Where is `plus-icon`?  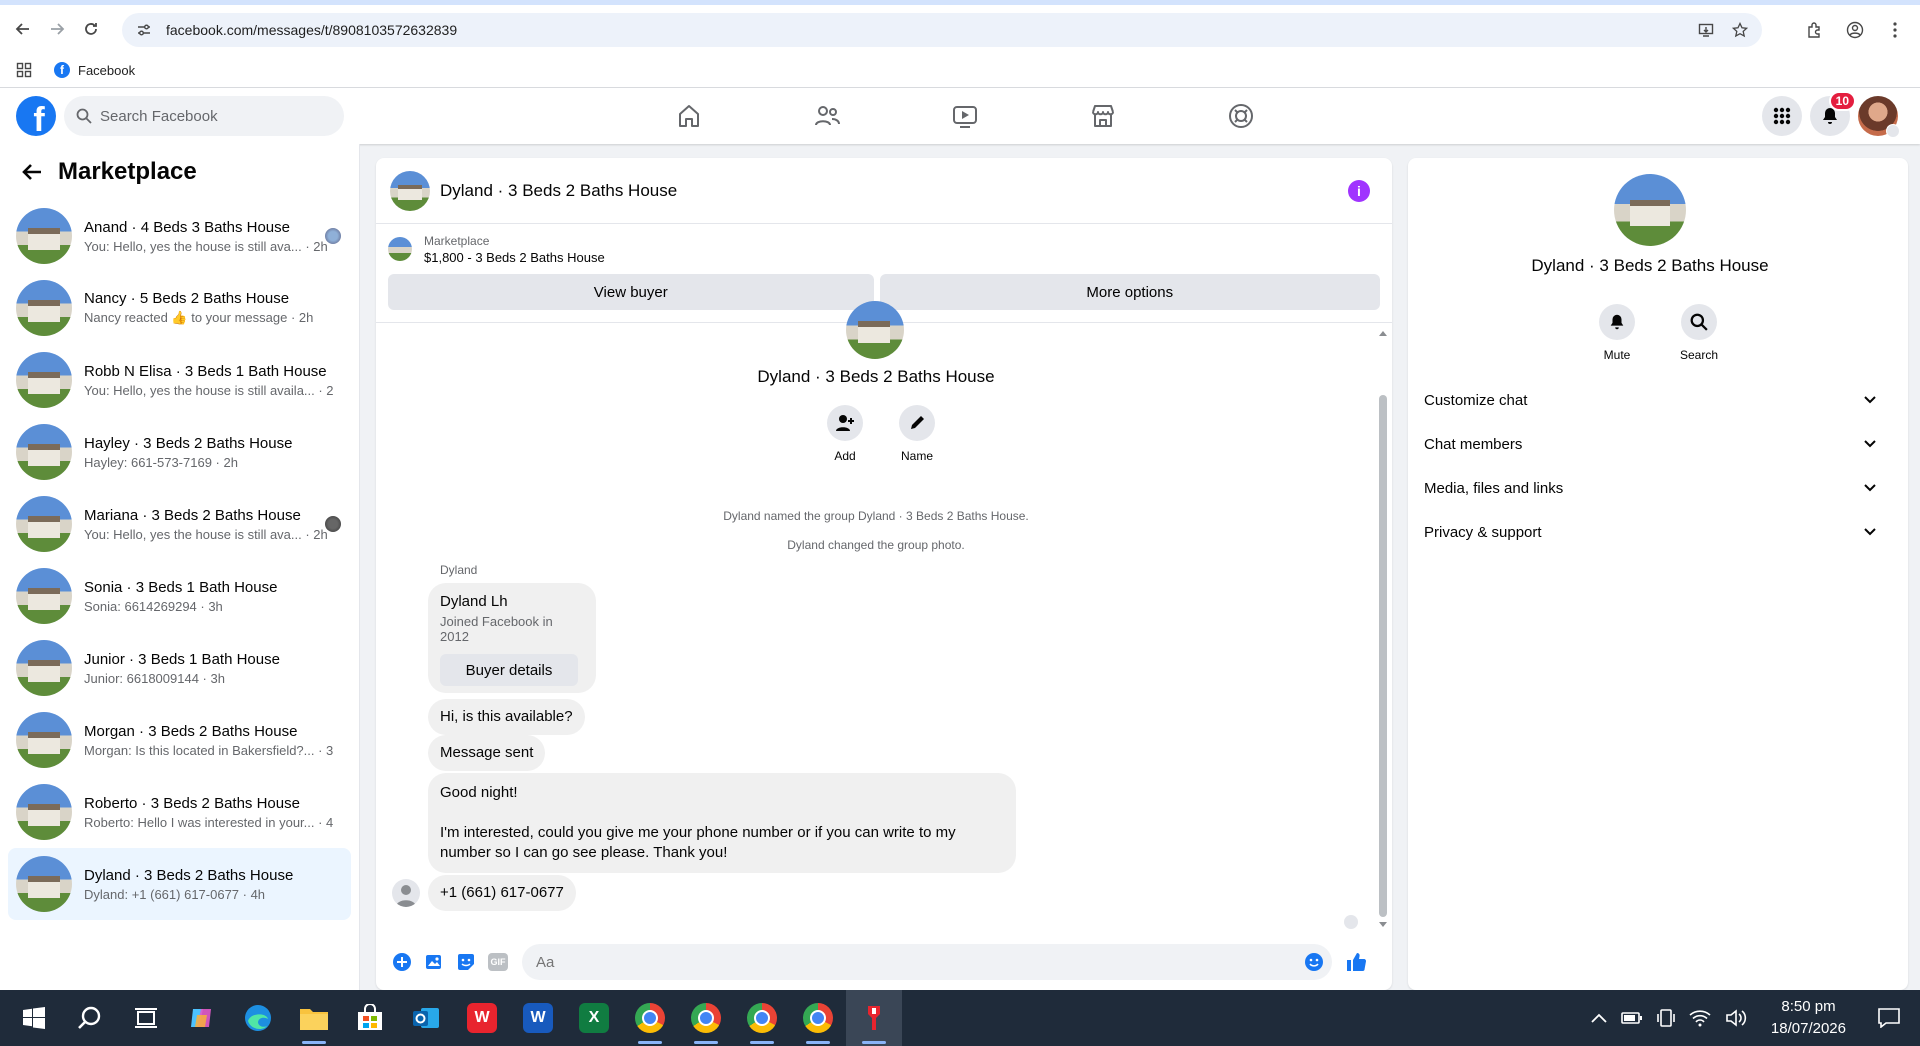 plus-icon is located at coordinates (402, 962).